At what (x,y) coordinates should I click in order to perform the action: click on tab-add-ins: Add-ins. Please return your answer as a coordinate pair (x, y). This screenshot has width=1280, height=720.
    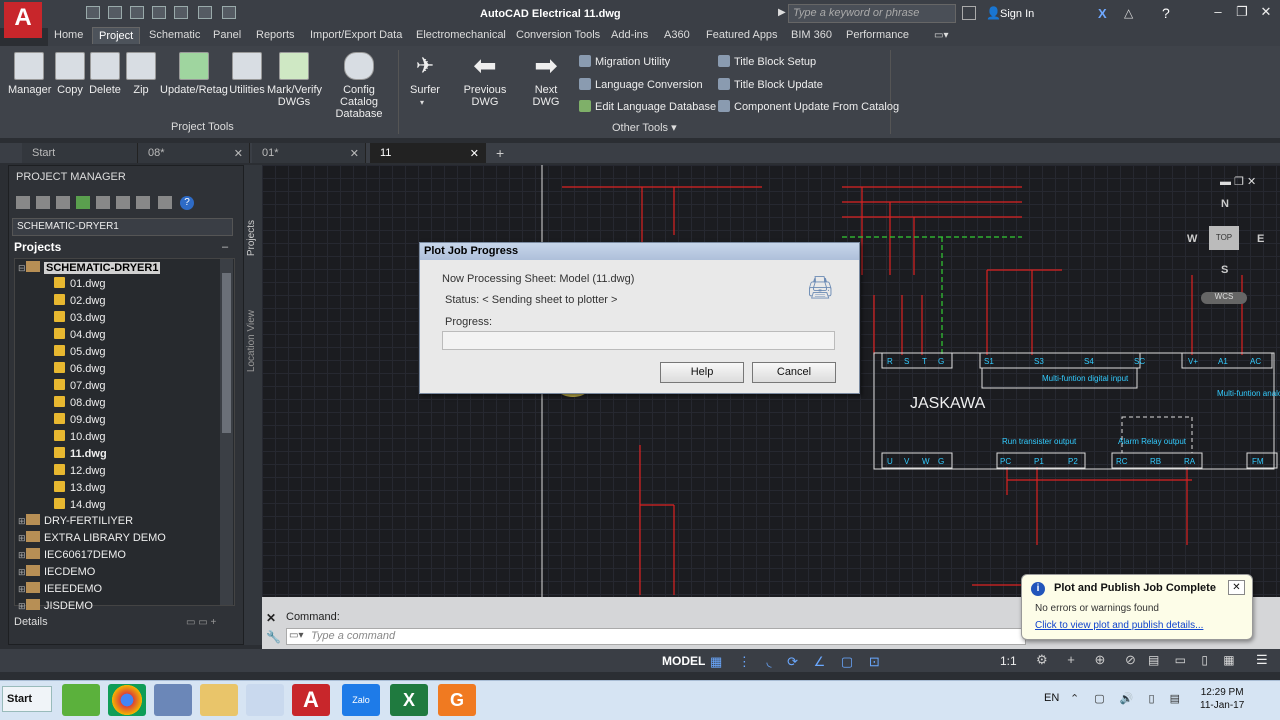
    Looking at the image, I should click on (629, 35).